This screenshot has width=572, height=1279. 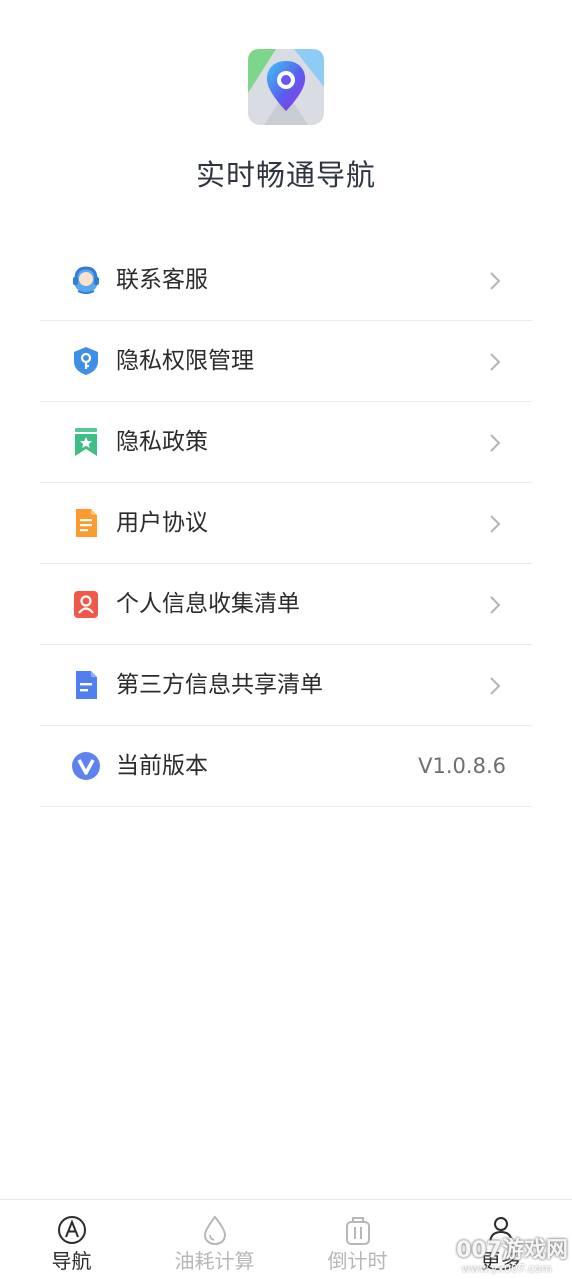 What do you see at coordinates (86, 685) in the screenshot?
I see `file-list-icon` at bounding box center [86, 685].